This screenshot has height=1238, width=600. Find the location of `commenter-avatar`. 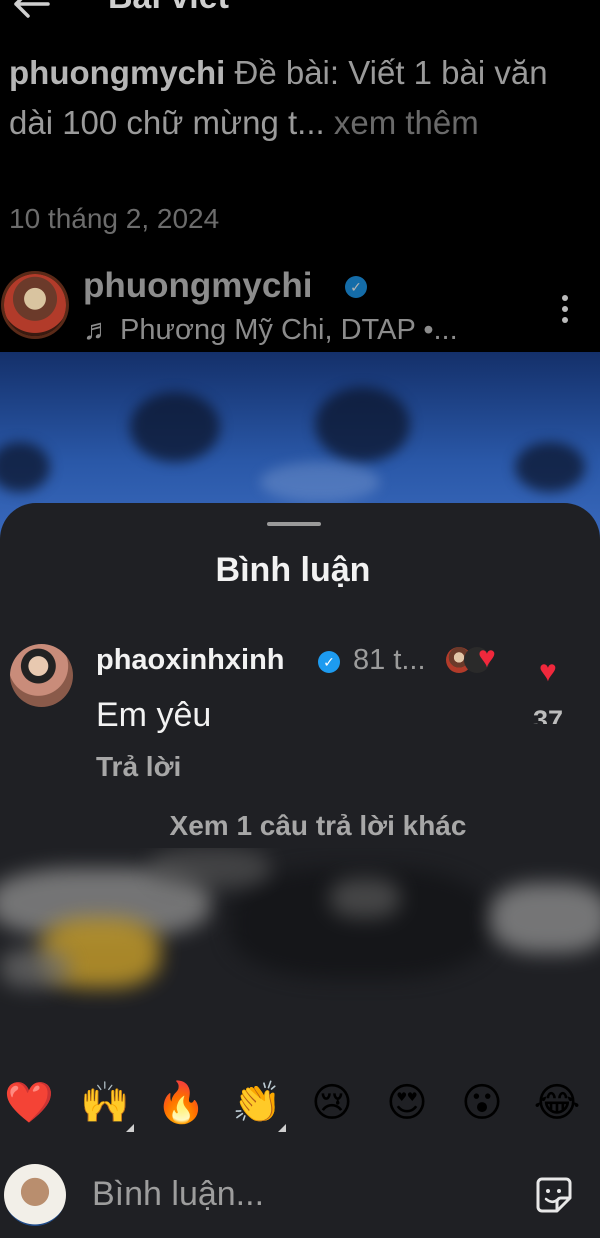

commenter-avatar is located at coordinates (41, 675).